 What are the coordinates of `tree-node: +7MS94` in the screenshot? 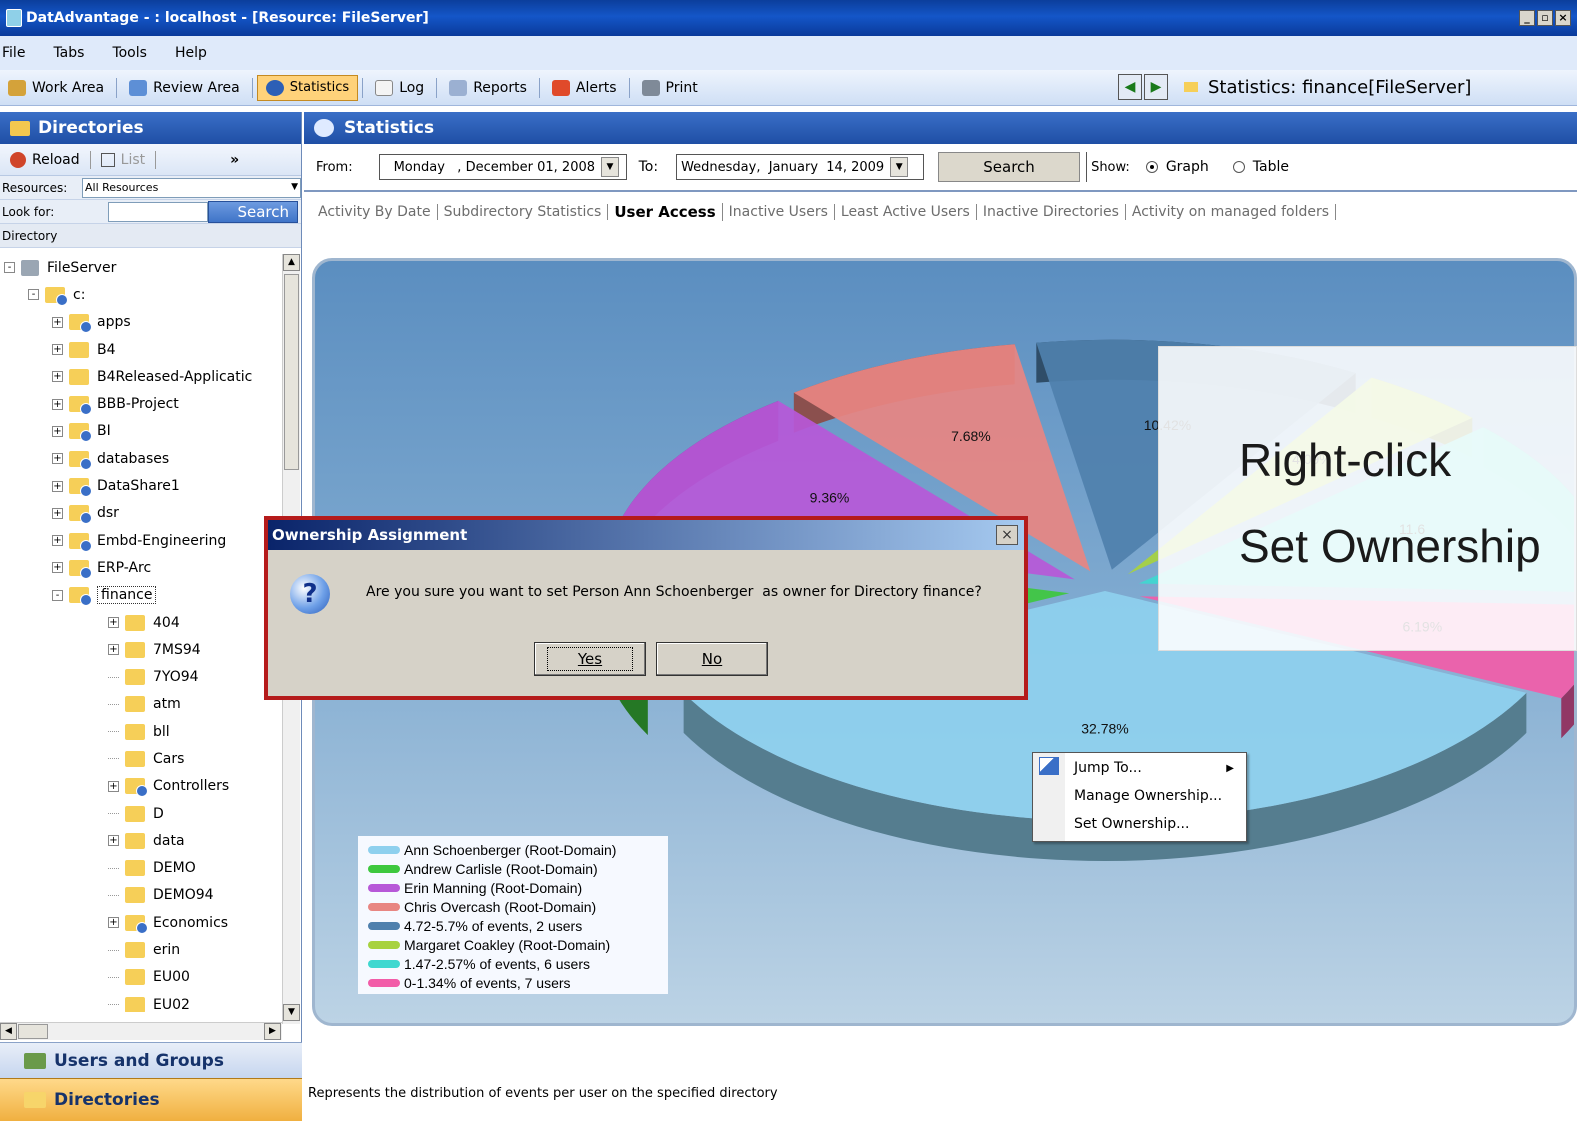 It's located at (141, 649).